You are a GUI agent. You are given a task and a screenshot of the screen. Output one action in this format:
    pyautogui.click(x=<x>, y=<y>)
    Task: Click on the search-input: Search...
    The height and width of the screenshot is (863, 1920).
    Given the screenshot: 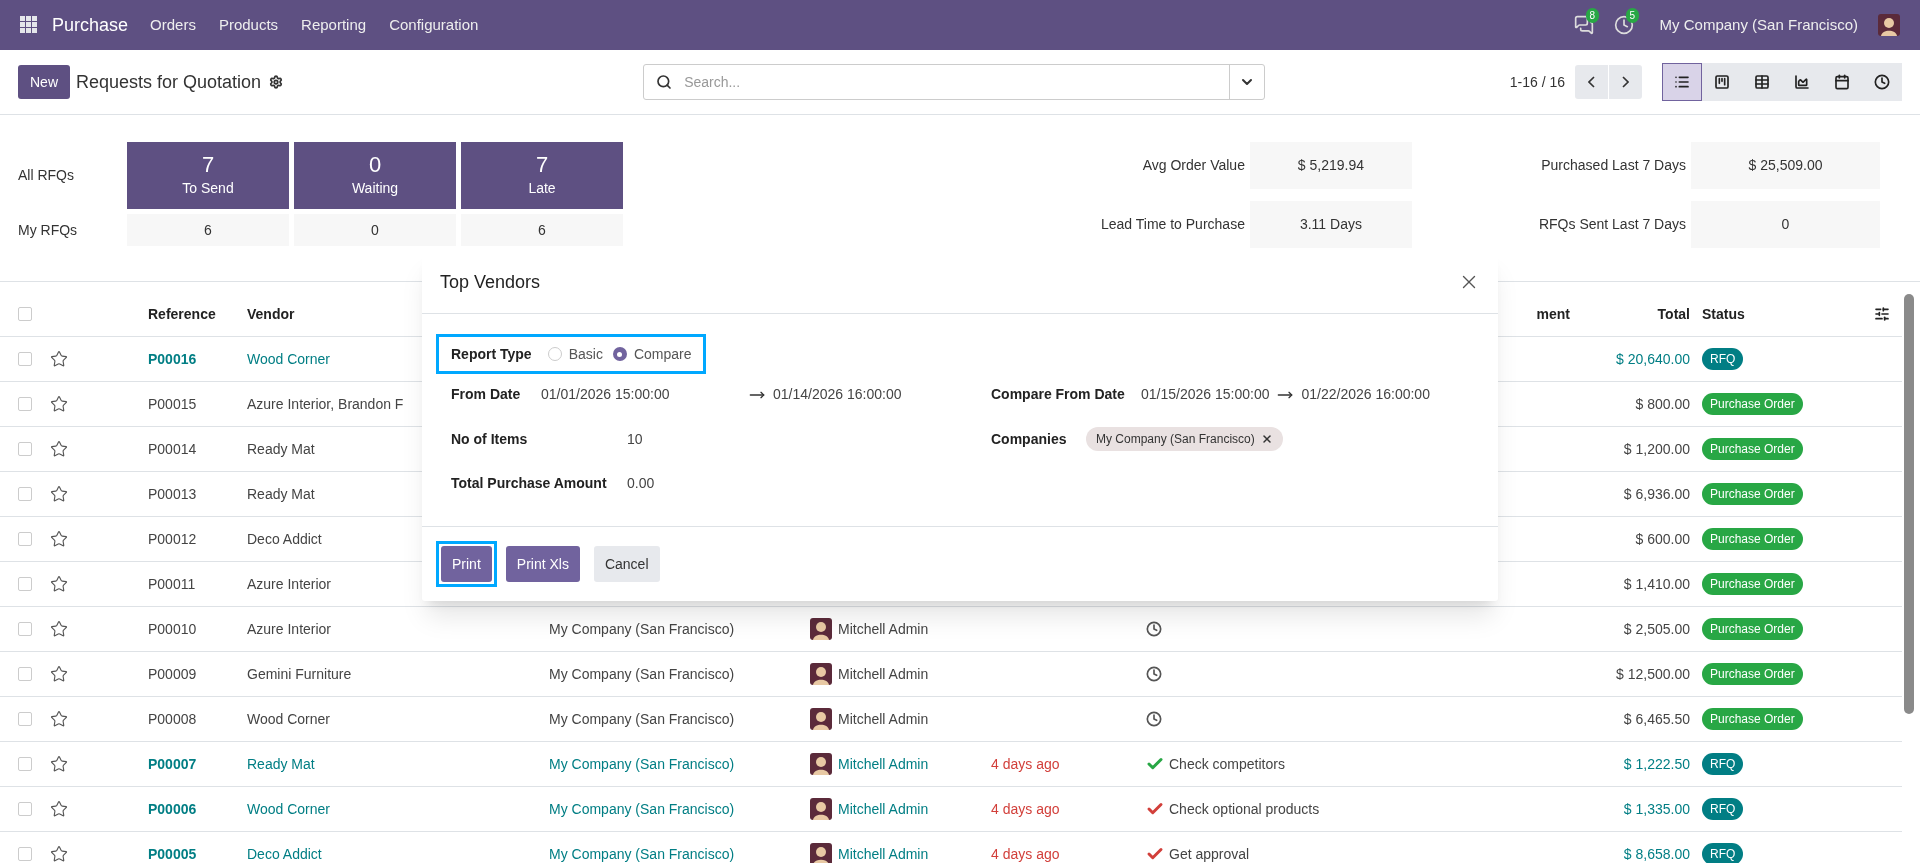 What is the action you would take?
    pyautogui.click(x=957, y=82)
    